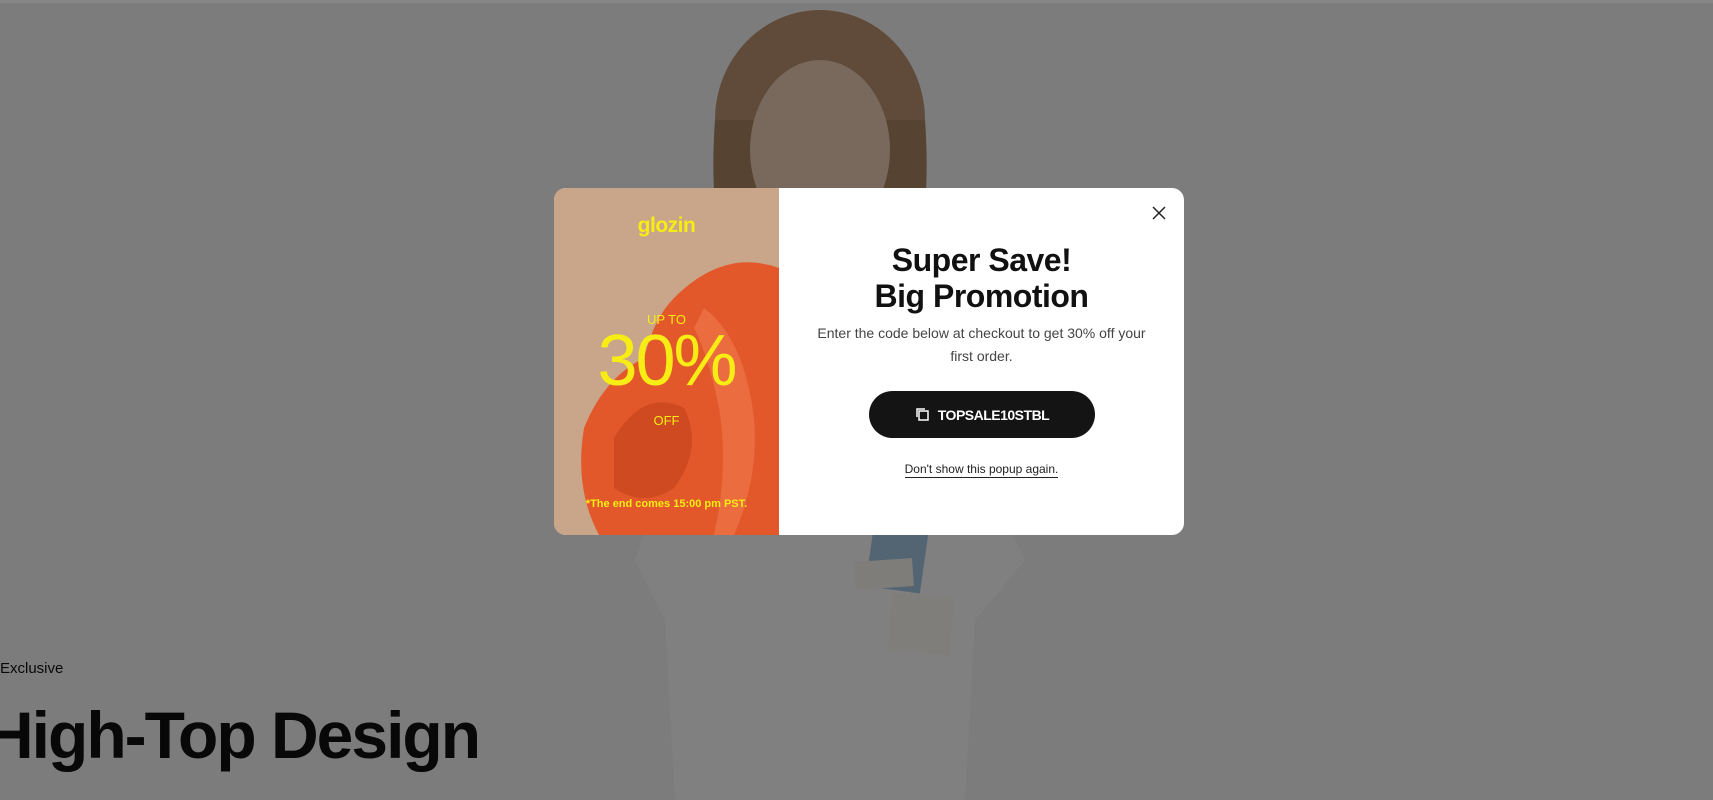  I want to click on dont-show-again-link: Don't show this popup again., so click(981, 470).